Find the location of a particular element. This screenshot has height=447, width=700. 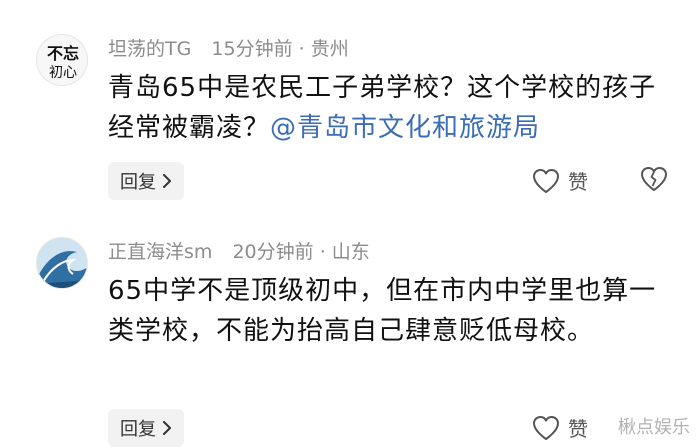

watermark-text: 楸点娱乐 is located at coordinates (654, 427).